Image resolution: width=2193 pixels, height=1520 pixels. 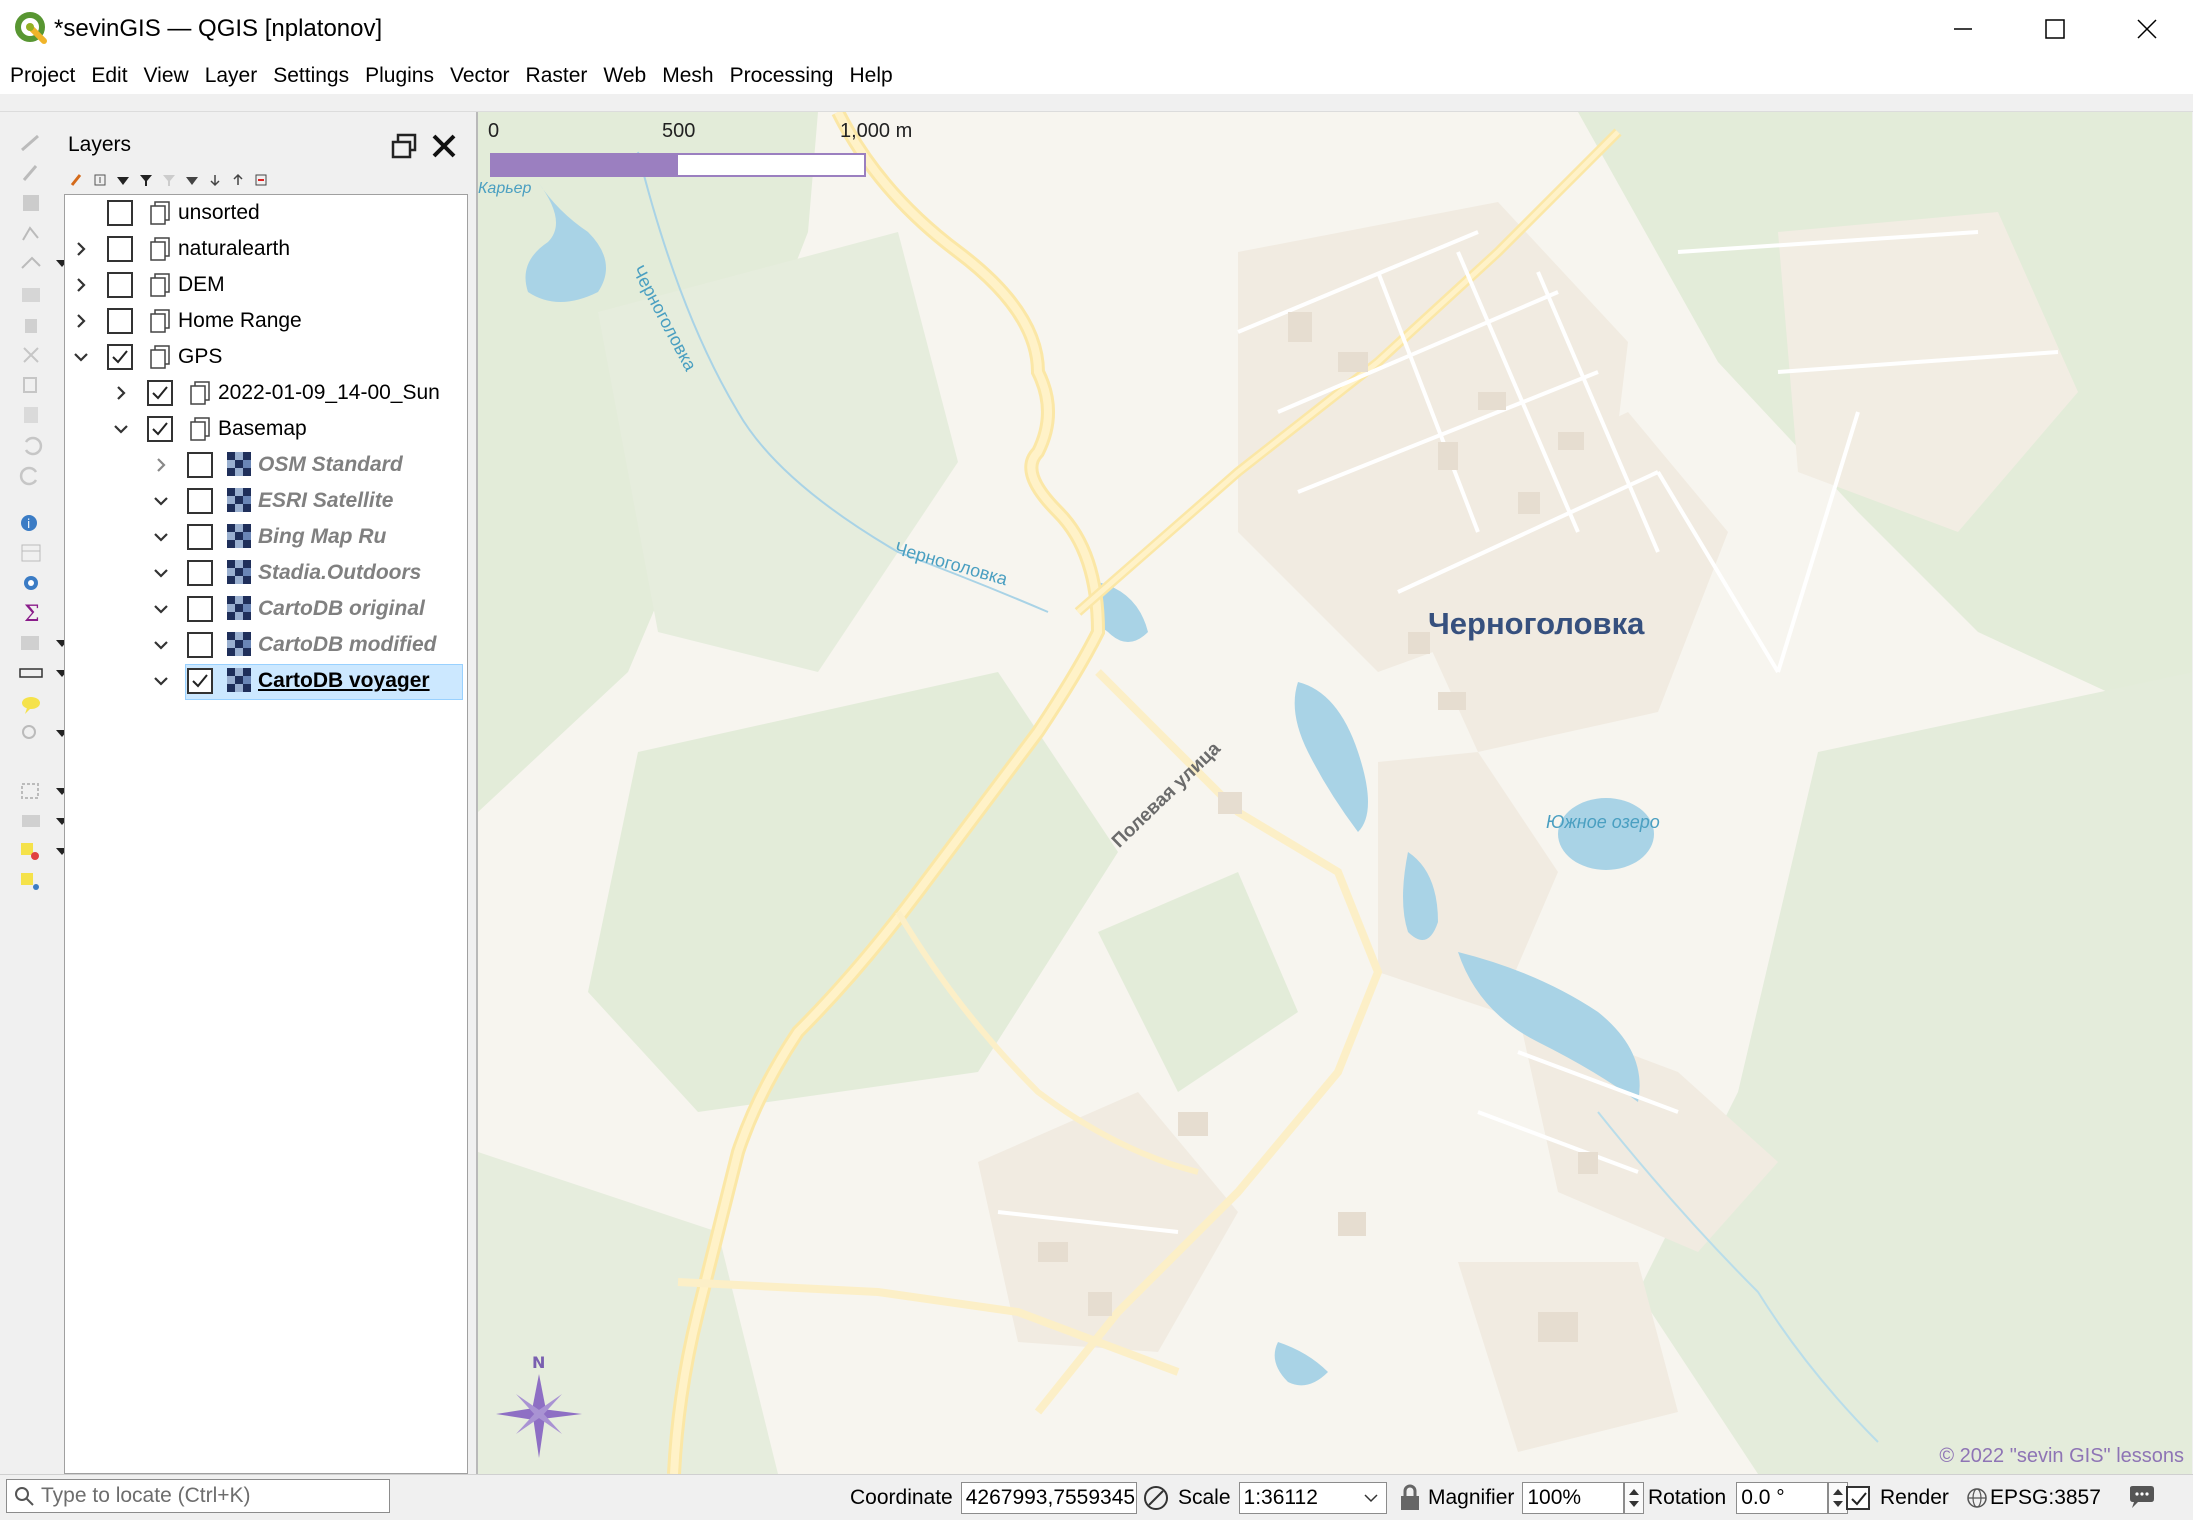 What do you see at coordinates (1312, 1497) in the screenshot?
I see `scale-combobox: 1:36112` at bounding box center [1312, 1497].